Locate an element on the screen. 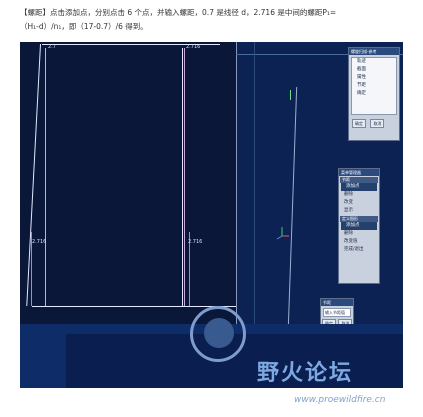 Image resolution: width=423 pixels, height=417 pixels. menu-item-change: 改变 is located at coordinates (359, 203).